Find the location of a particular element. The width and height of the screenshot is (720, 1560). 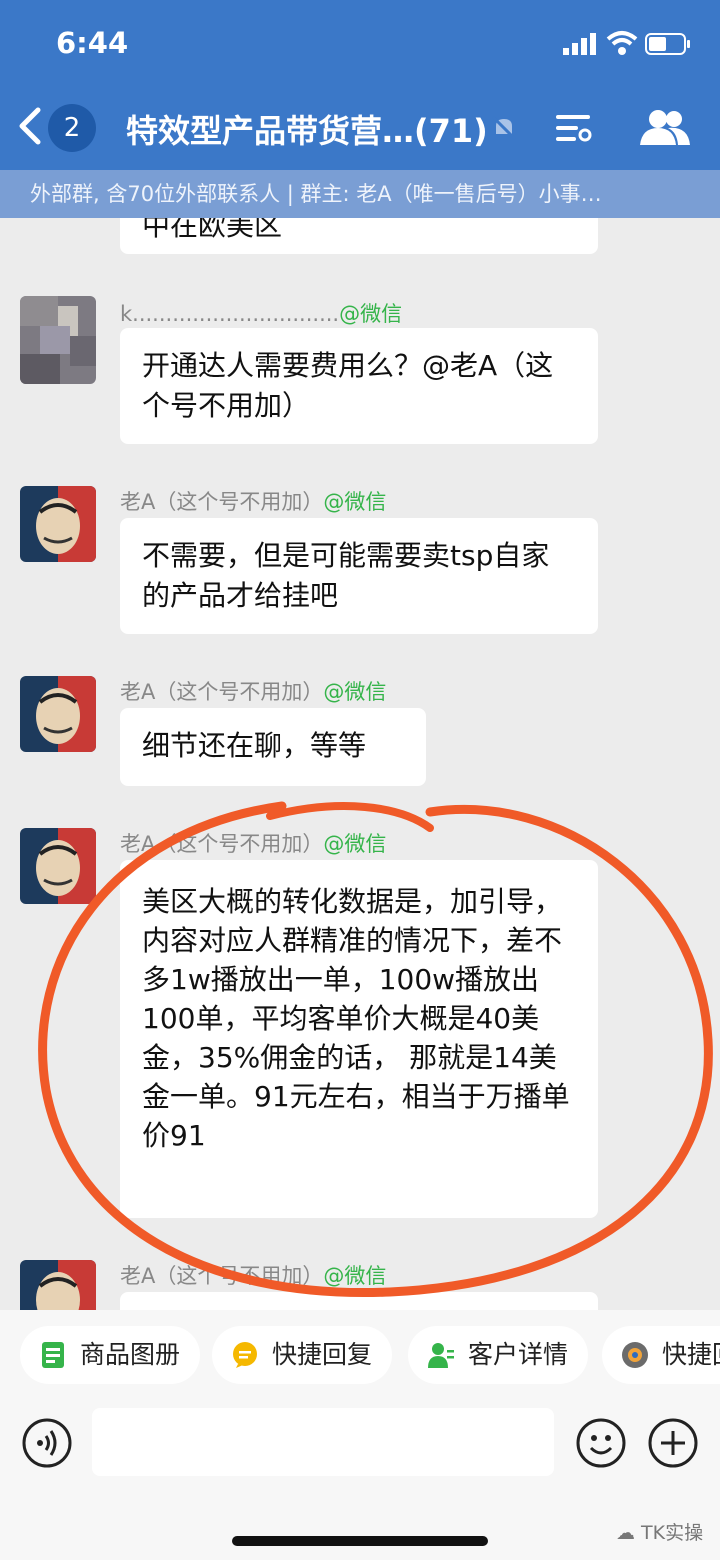

quick-action-bar: 商品图册 快捷回复 客户详情 快捷回 is located at coordinates (360, 1356).